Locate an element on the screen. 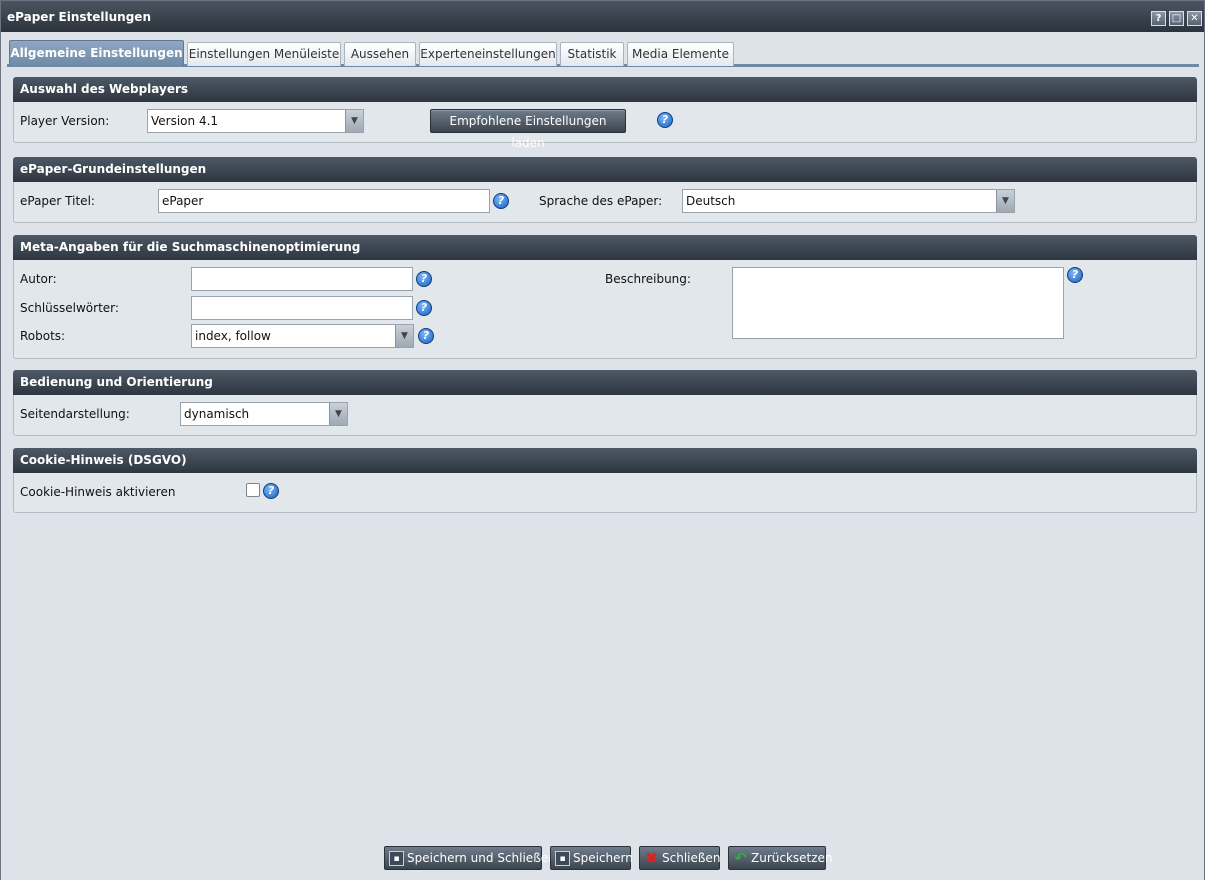  maximize-icon: □ is located at coordinates (1176, 18).